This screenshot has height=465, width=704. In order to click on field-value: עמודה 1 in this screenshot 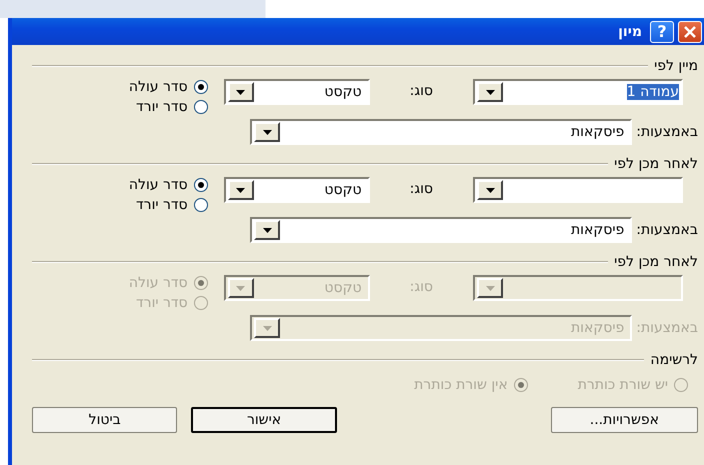, I will do `click(652, 92)`.